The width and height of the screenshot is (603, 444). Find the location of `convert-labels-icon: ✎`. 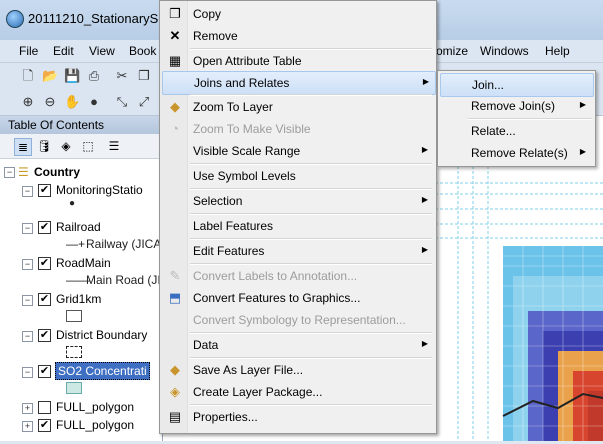

convert-labels-icon: ✎ is located at coordinates (175, 275).